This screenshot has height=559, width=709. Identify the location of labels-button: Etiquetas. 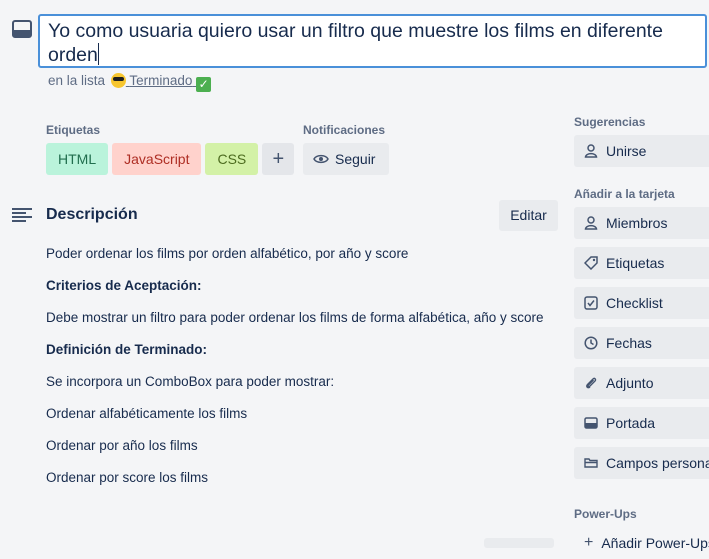
(641, 263).